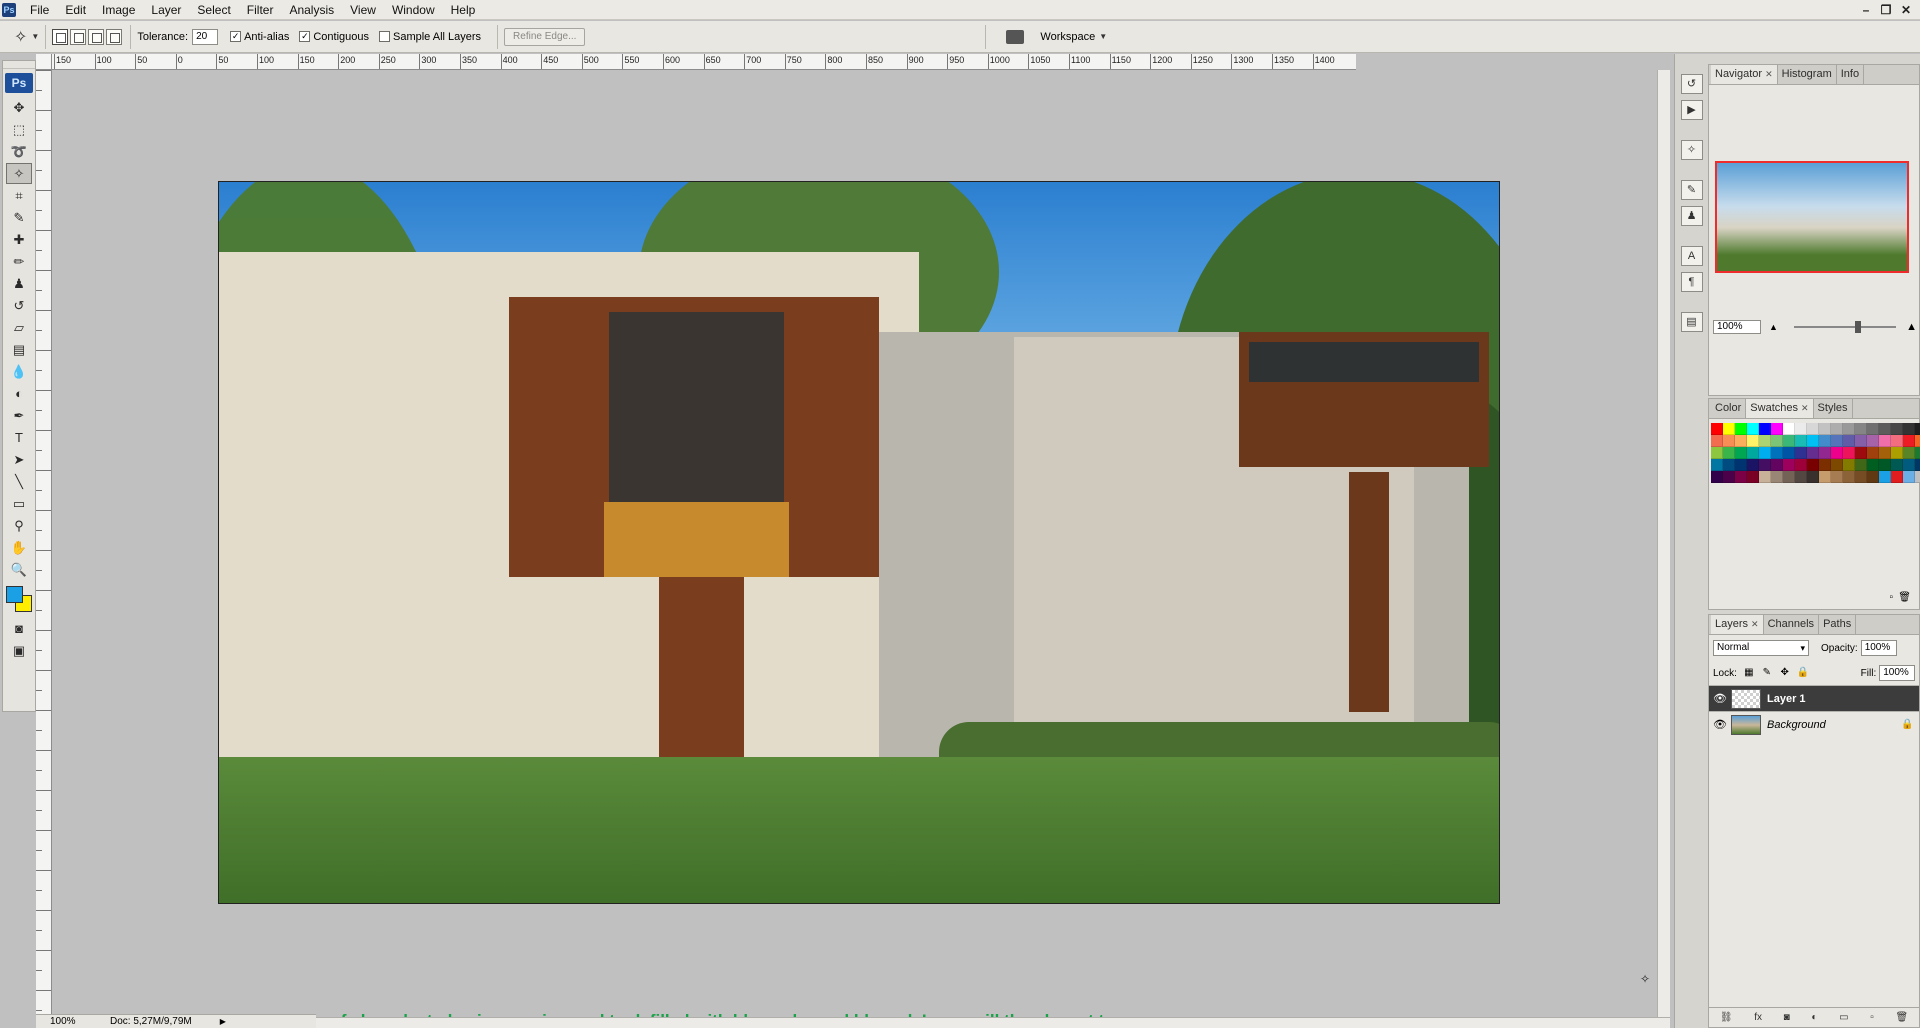 This screenshot has height=1028, width=1920. Describe the element at coordinates (1792, 624) in the screenshot. I see `tab-channels: Channels` at that location.